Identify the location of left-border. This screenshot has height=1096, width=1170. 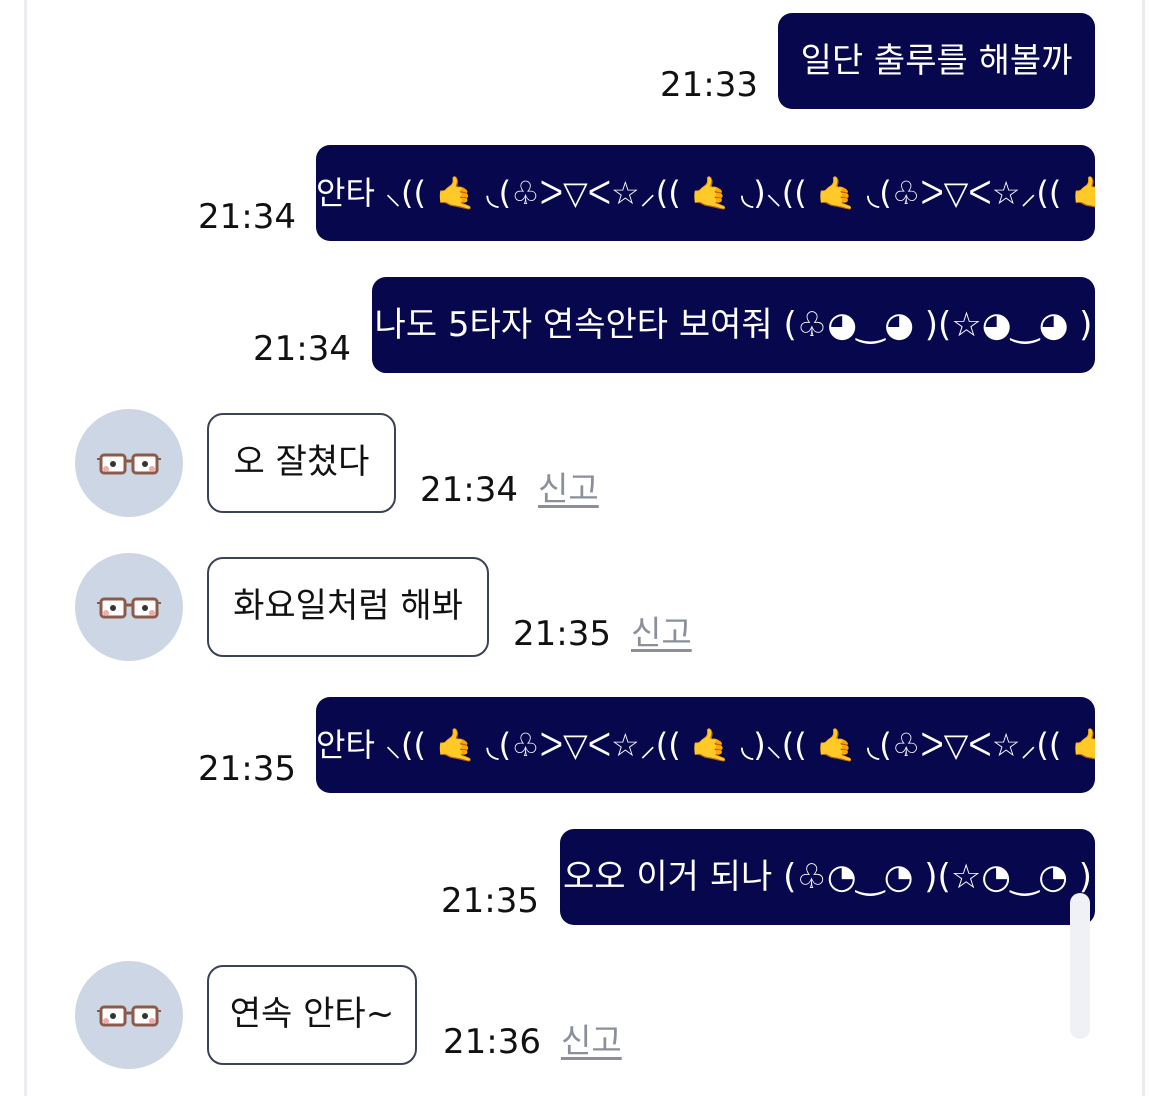
(25, 548).